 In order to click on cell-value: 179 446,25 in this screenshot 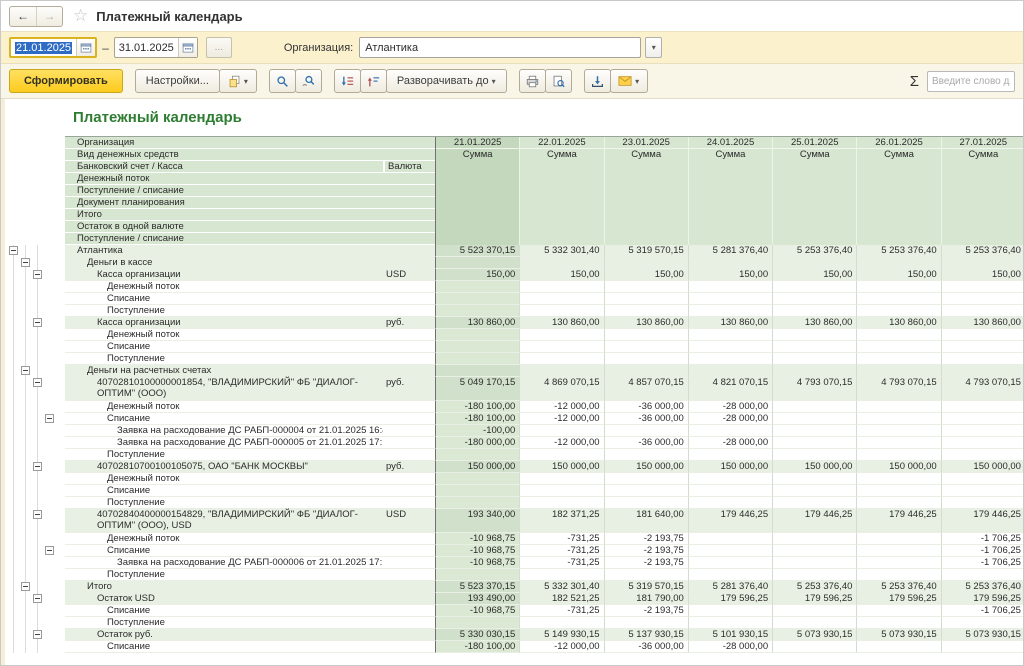, I will do `click(730, 521)`.